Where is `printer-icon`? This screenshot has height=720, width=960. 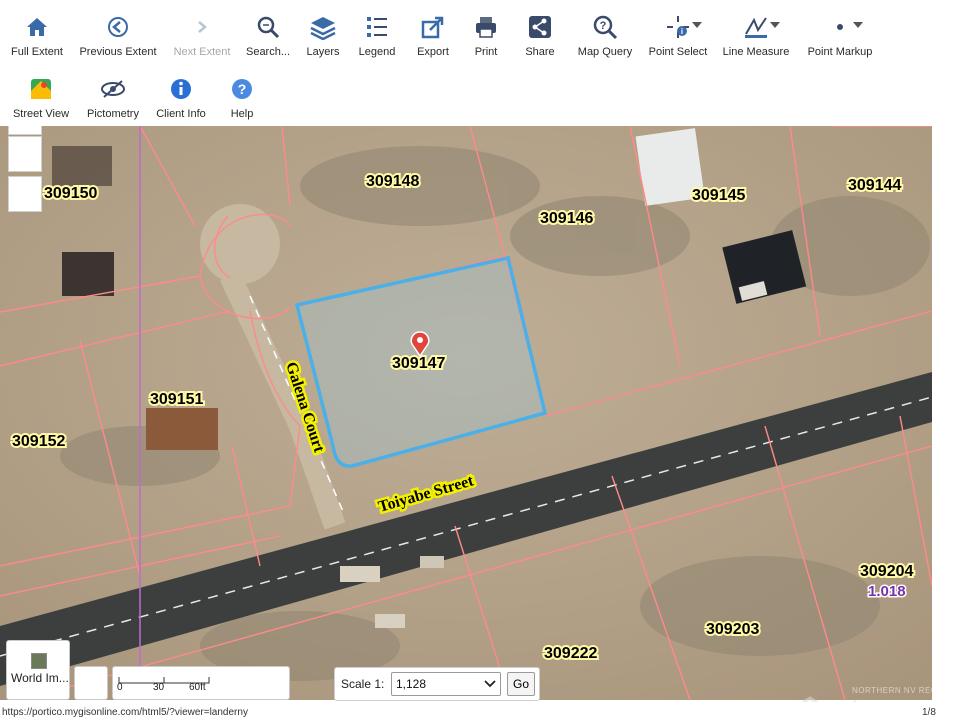 printer-icon is located at coordinates (486, 27).